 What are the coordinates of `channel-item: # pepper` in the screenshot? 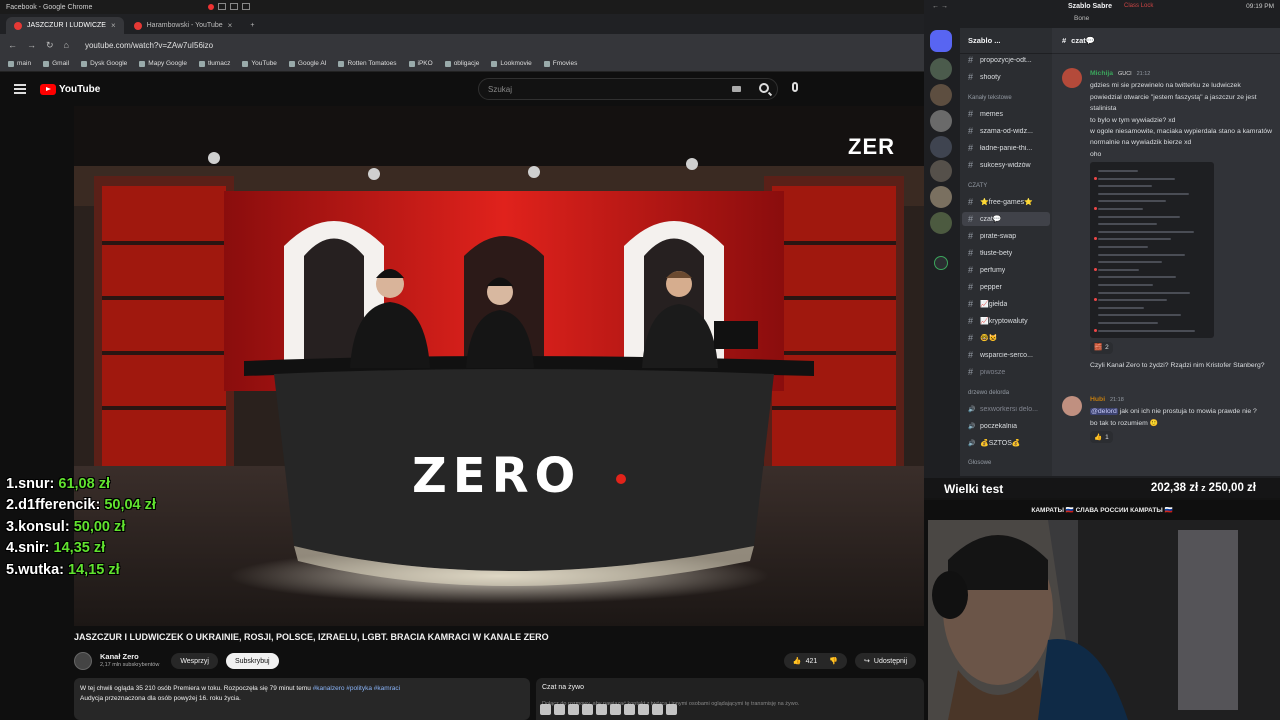 It's located at (1006, 287).